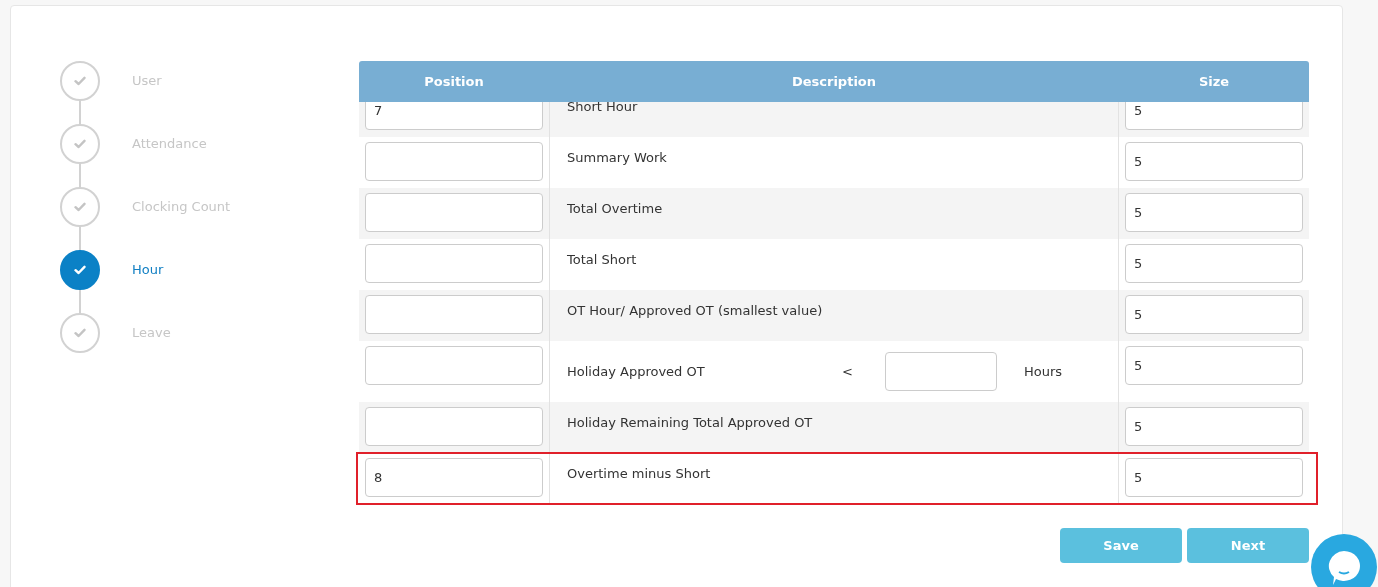 The height and width of the screenshot is (587, 1378). Describe the element at coordinates (848, 371) in the screenshot. I see `operator-text: <` at that location.